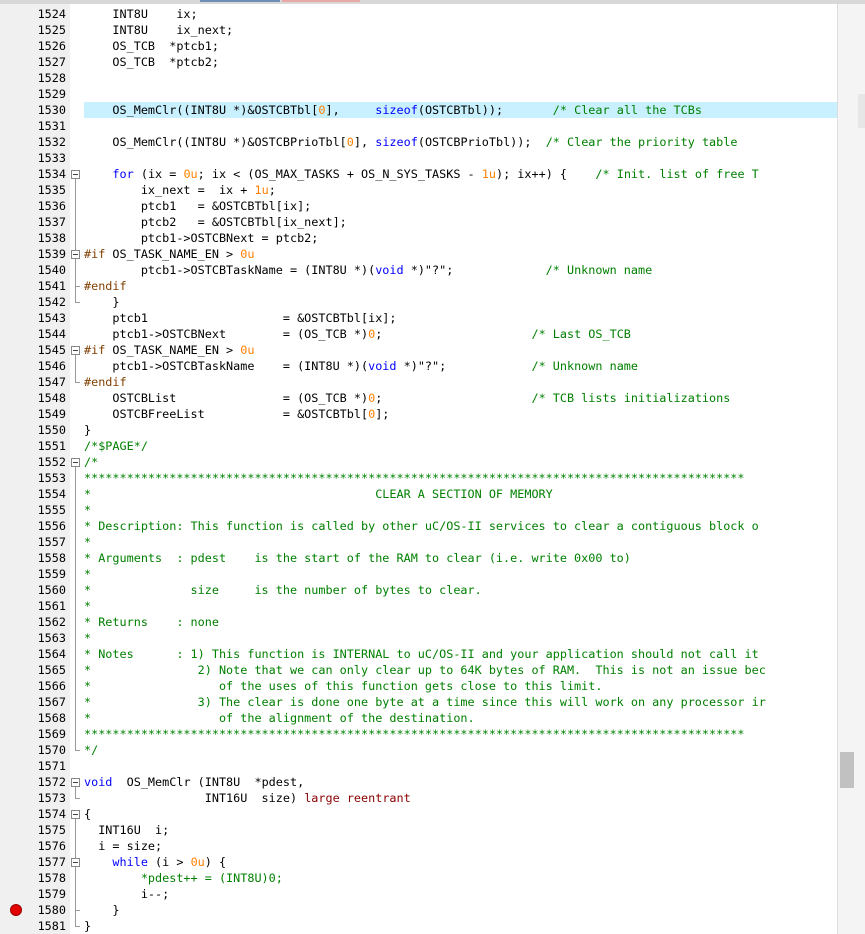  What do you see at coordinates (201, 238) in the screenshot?
I see `code-text: ptcb1->OSTCBNext = ptcb2;` at bounding box center [201, 238].